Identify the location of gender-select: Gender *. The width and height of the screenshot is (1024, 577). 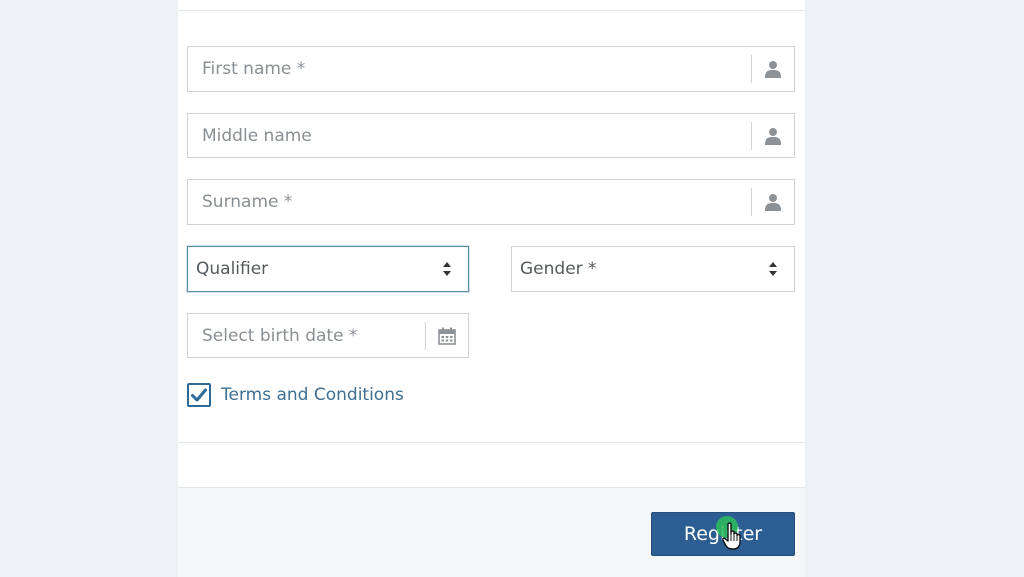
(653, 269).